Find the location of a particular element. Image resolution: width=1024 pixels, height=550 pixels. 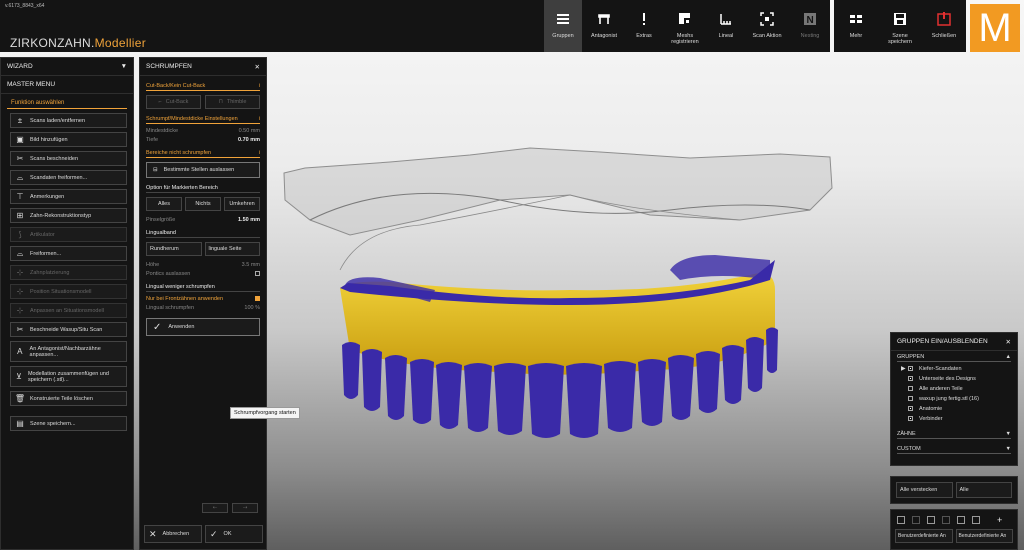

wizard-button: ⊹ Anpassen an Situationsmodell is located at coordinates (68, 310).